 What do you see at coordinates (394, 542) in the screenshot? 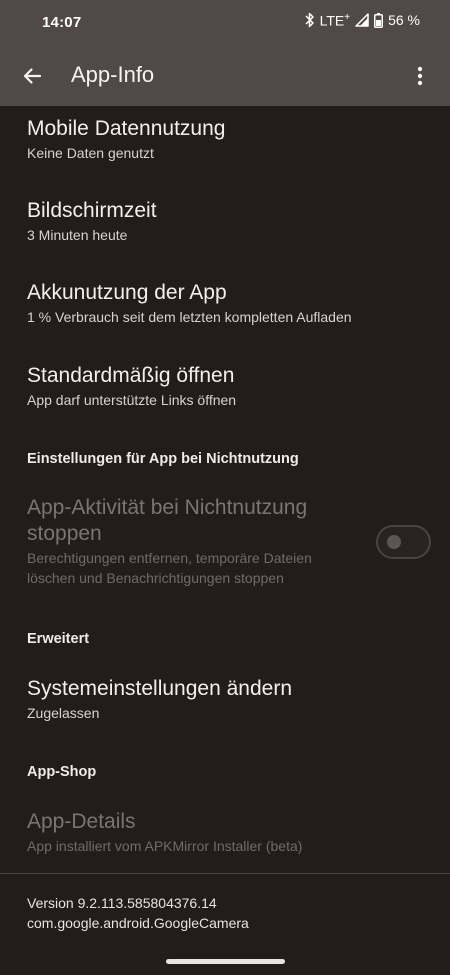
I see `toggle-knob` at bounding box center [394, 542].